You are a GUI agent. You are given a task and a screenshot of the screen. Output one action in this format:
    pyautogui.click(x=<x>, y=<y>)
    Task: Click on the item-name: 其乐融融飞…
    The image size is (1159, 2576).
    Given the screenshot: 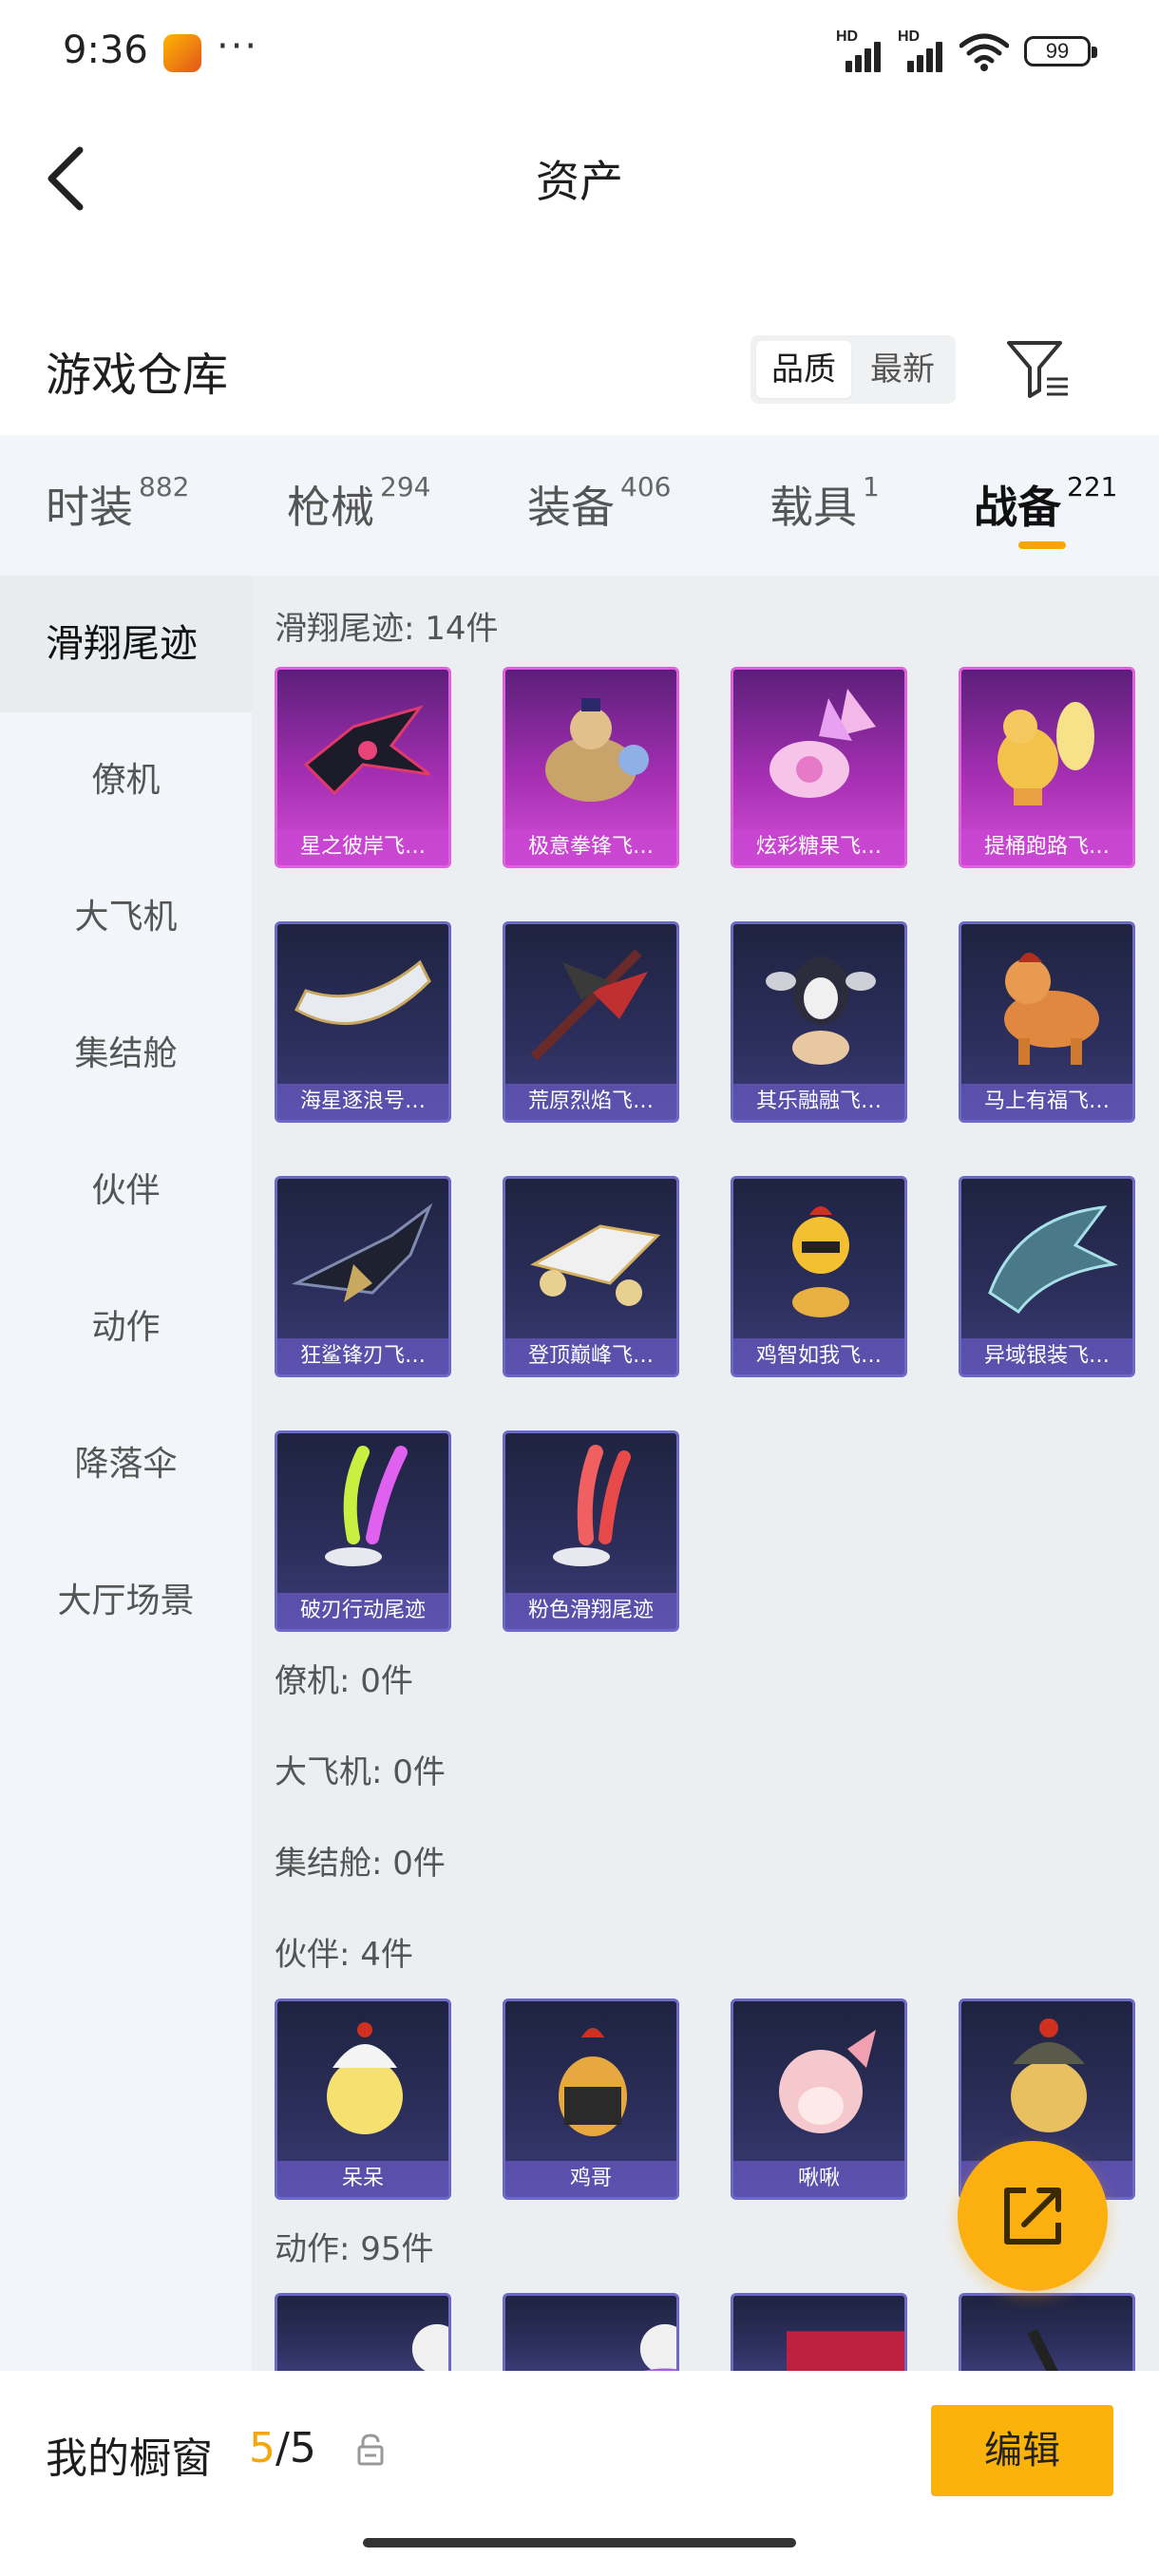 What is the action you would take?
    pyautogui.click(x=818, y=1102)
    